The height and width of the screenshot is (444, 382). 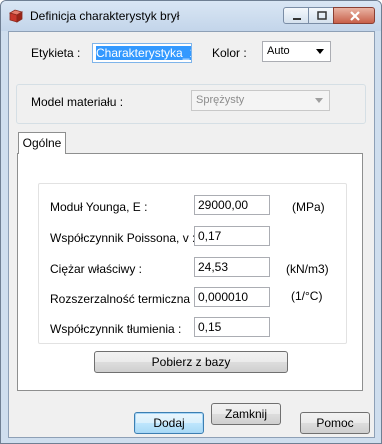 I want to click on youngs-modulus-input: 29000,00, so click(x=232, y=205).